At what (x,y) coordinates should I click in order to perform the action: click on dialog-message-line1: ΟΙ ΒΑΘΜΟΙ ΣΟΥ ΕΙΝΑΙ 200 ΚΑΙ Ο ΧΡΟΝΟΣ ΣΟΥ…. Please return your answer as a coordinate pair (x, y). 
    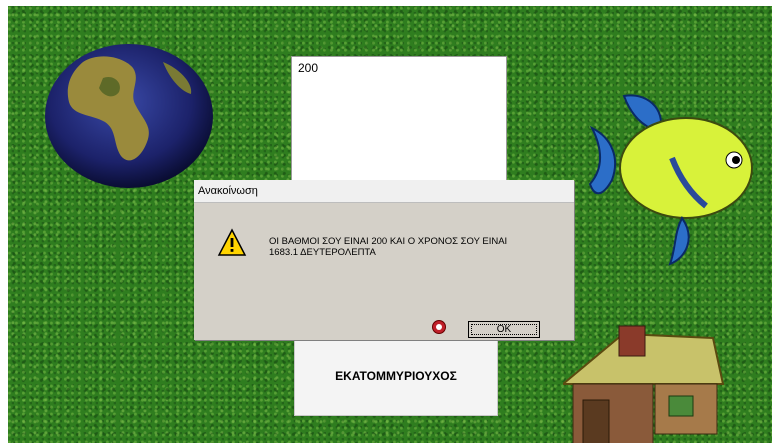
    Looking at the image, I should click on (388, 241).